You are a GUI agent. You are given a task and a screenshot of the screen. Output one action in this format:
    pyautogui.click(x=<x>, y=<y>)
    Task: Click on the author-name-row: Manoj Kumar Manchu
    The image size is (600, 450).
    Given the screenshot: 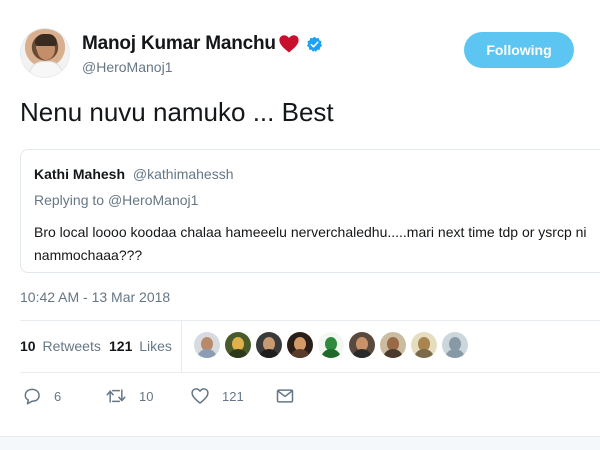 What is the action you would take?
    pyautogui.click(x=202, y=44)
    